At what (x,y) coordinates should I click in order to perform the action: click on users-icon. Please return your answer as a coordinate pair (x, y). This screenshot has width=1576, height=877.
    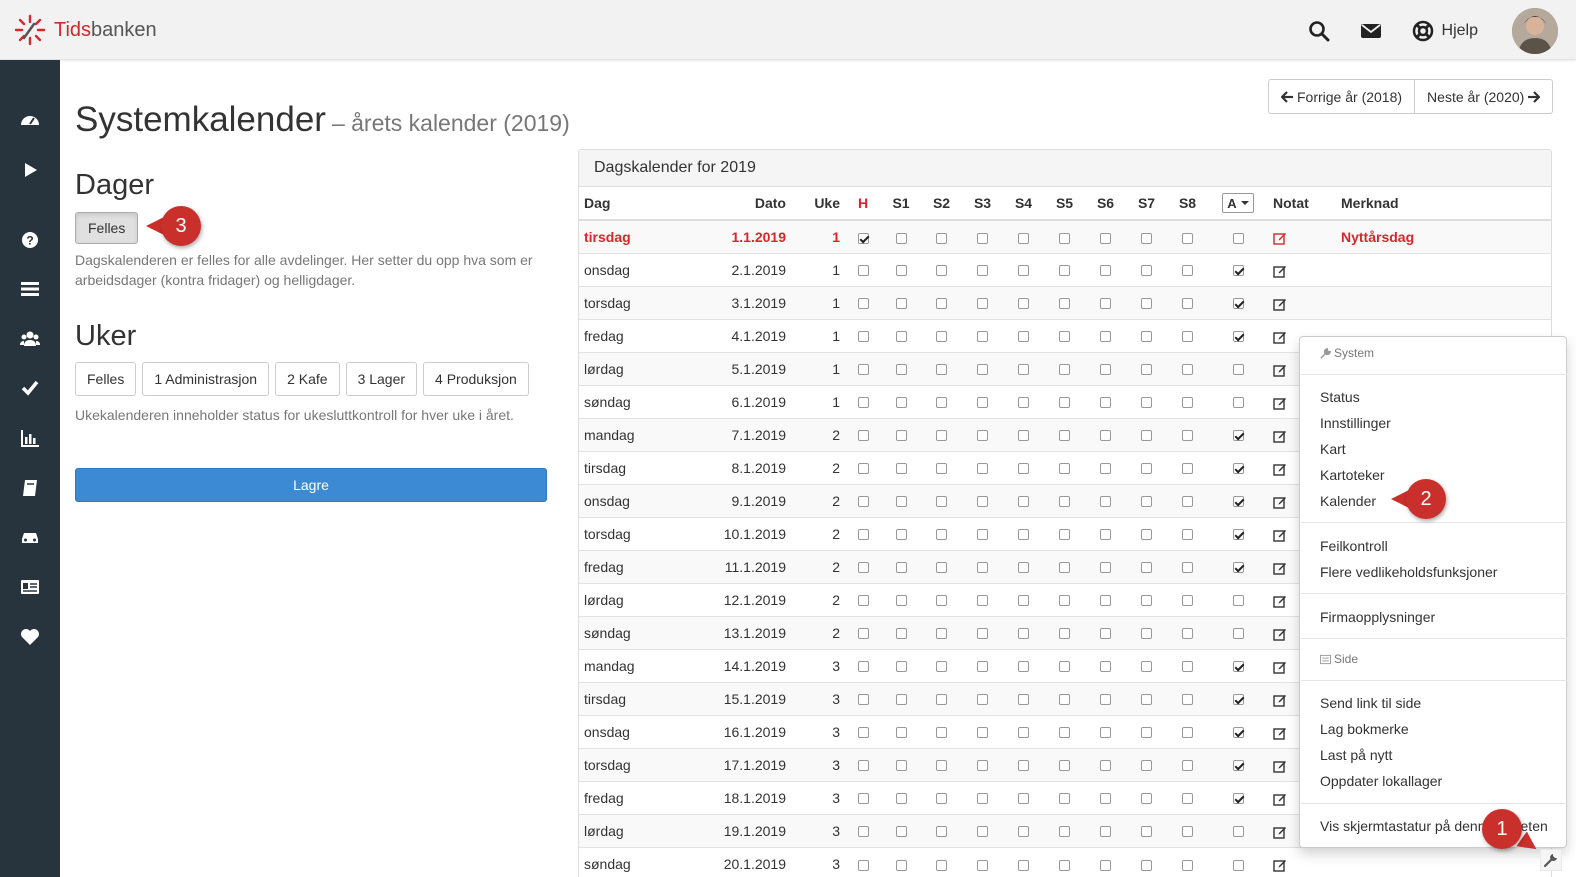
    Looking at the image, I should click on (30, 339).